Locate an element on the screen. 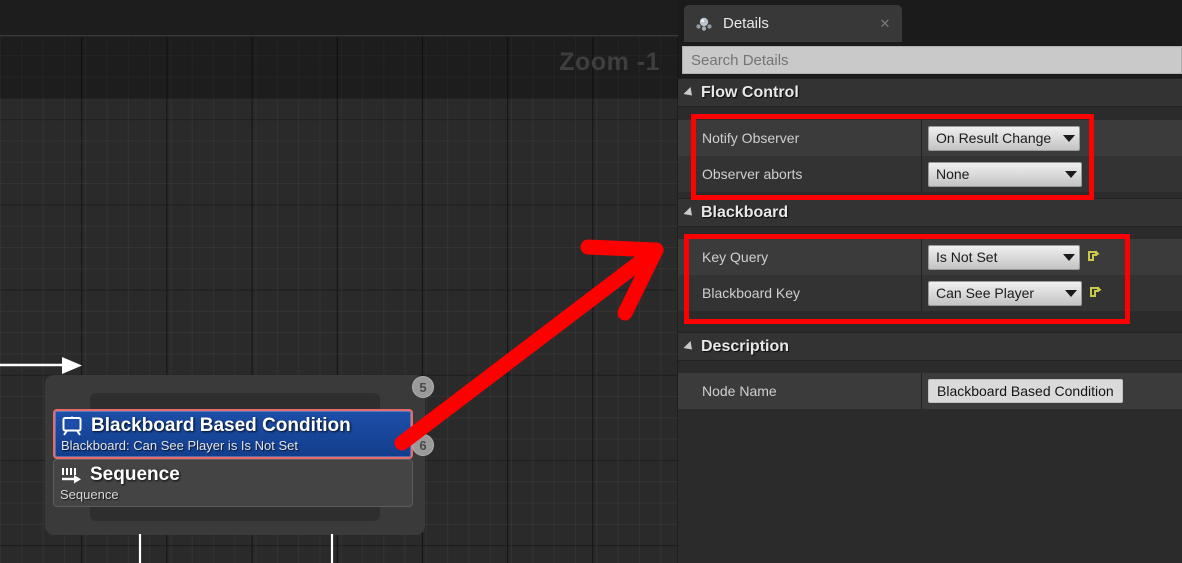 The image size is (1182, 563). dropdown-value: Is Not Set is located at coordinates (967, 257).